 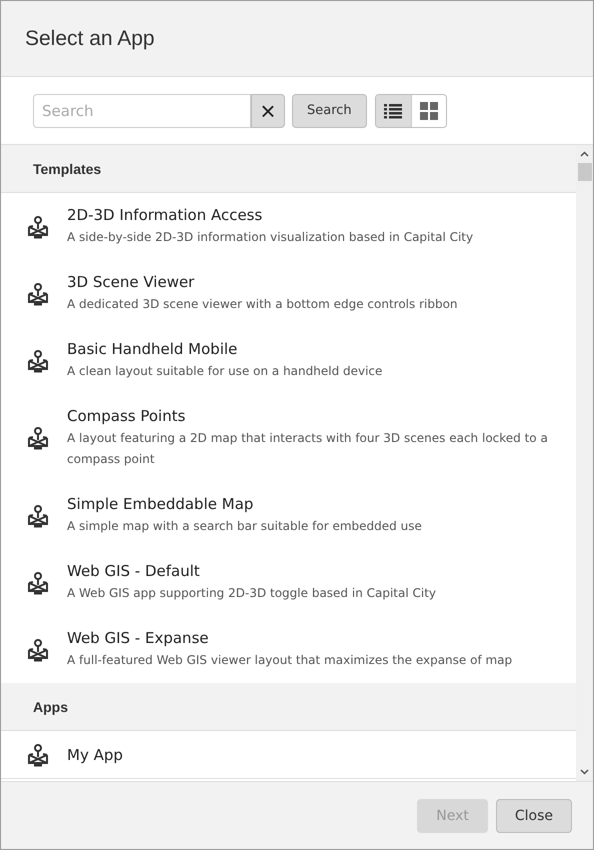 I want to click on clear-button: ×, so click(x=268, y=111).